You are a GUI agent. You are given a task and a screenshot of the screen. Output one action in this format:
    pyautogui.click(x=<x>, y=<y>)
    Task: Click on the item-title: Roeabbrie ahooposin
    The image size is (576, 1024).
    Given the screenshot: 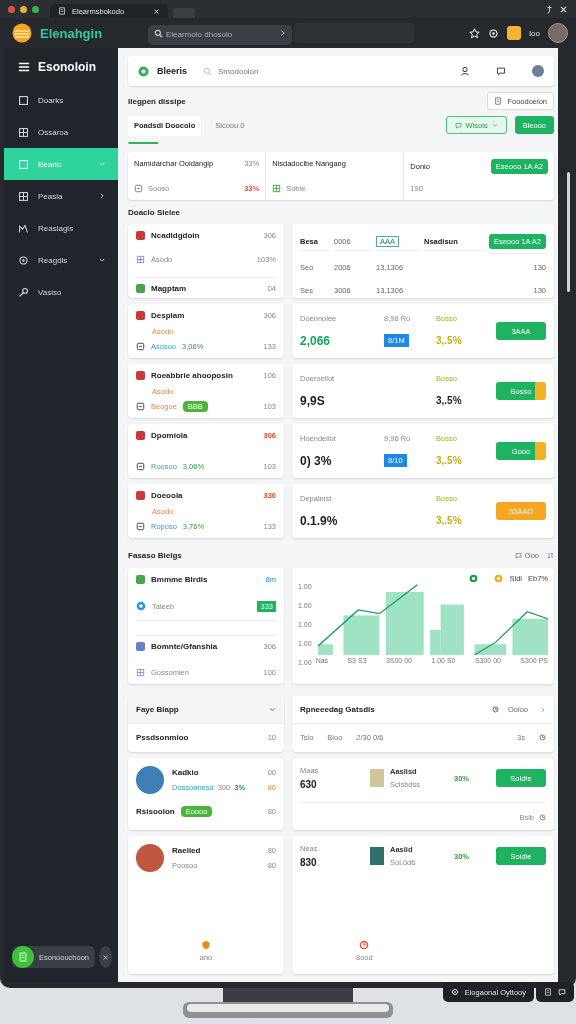 What is the action you would take?
    pyautogui.click(x=192, y=375)
    